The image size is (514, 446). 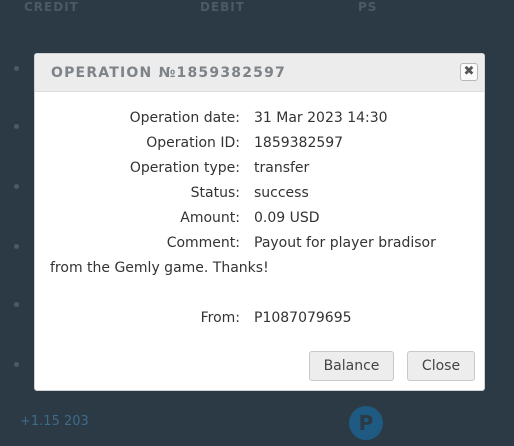 I want to click on field-value: 1859382597, so click(x=299, y=143).